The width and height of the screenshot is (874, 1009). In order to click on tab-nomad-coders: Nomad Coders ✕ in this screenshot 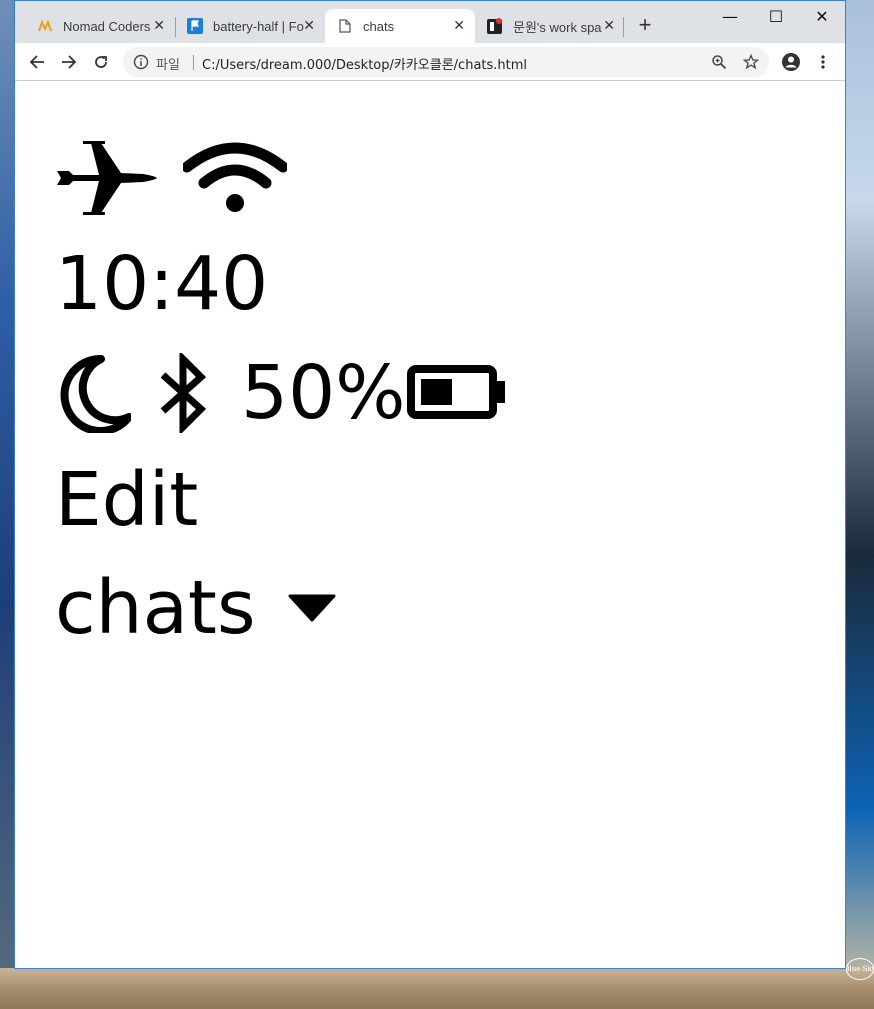, I will do `click(100, 26)`.